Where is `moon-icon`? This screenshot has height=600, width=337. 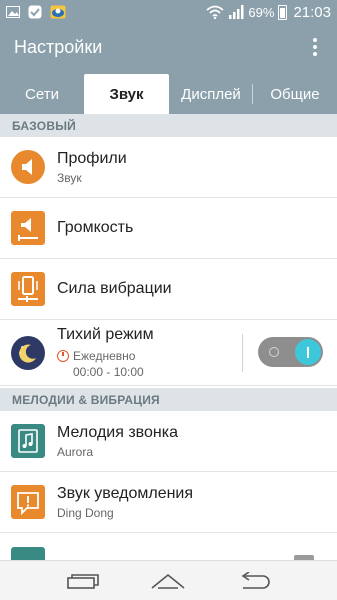 moon-icon is located at coordinates (28, 352).